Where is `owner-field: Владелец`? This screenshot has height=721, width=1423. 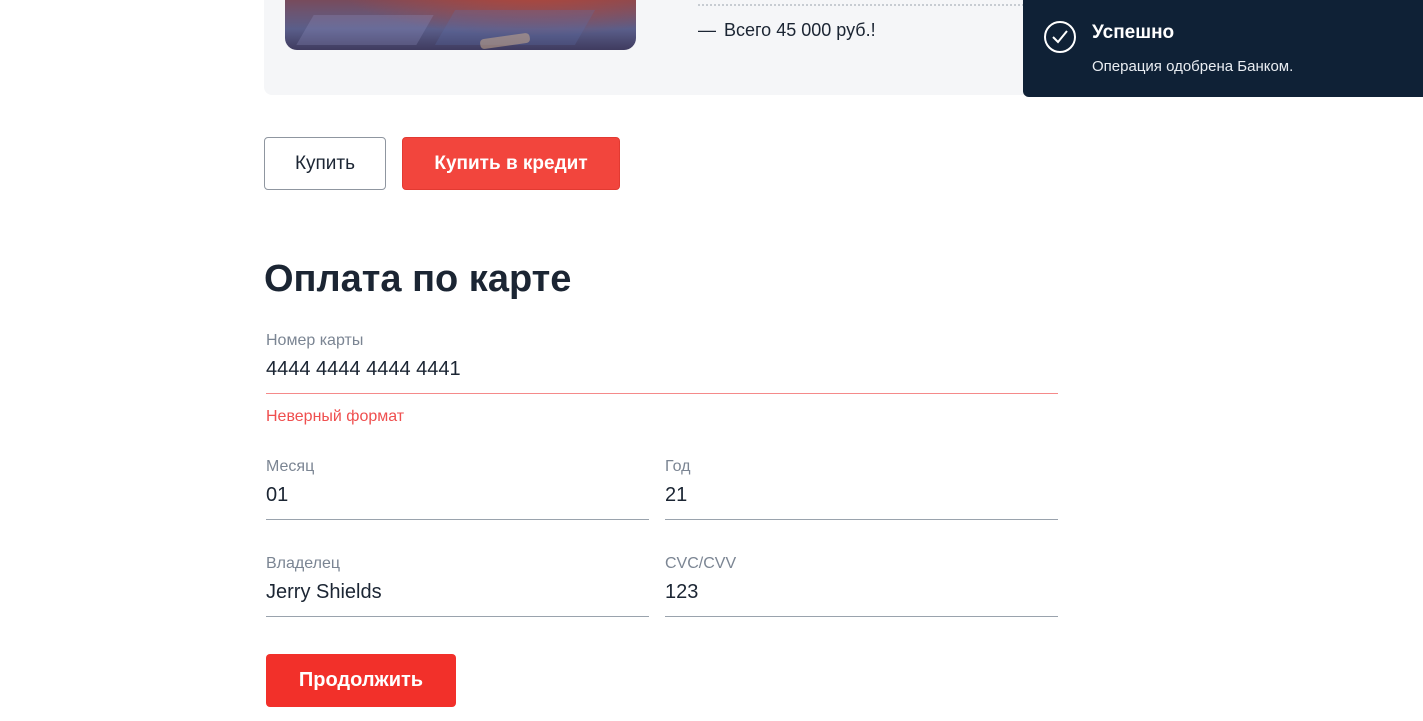 owner-field: Владелец is located at coordinates (457, 586).